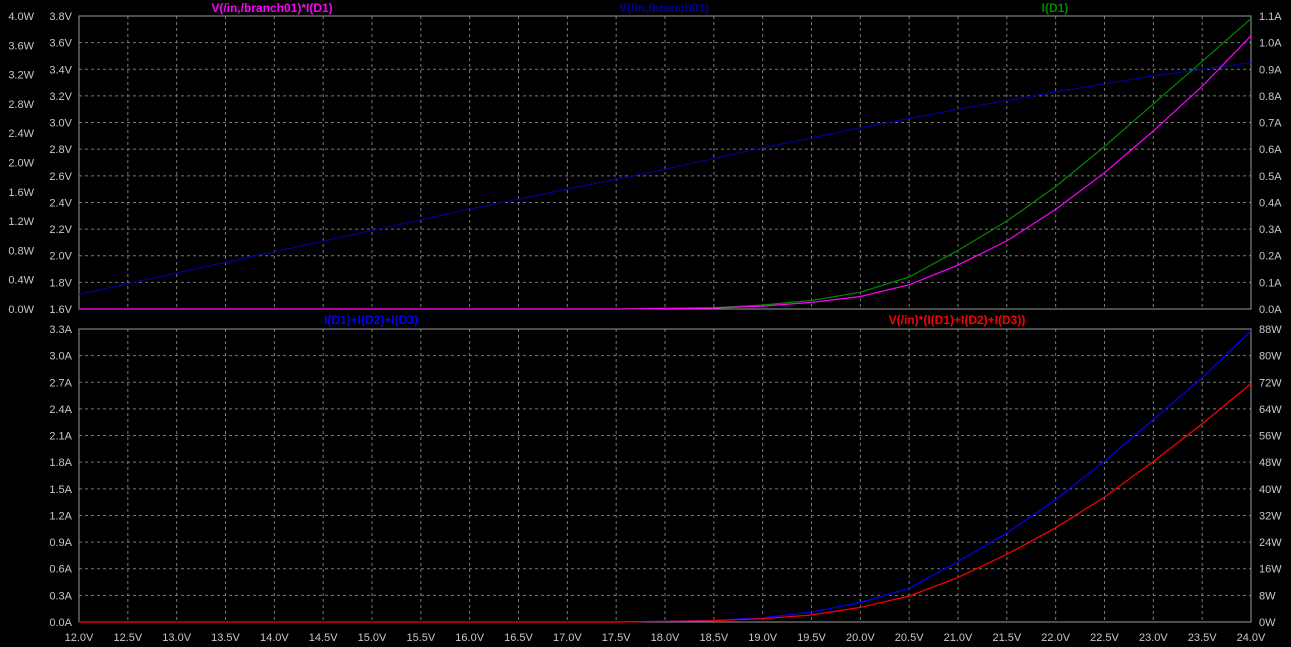  I want to click on tick-label: 2.4V, so click(60, 203).